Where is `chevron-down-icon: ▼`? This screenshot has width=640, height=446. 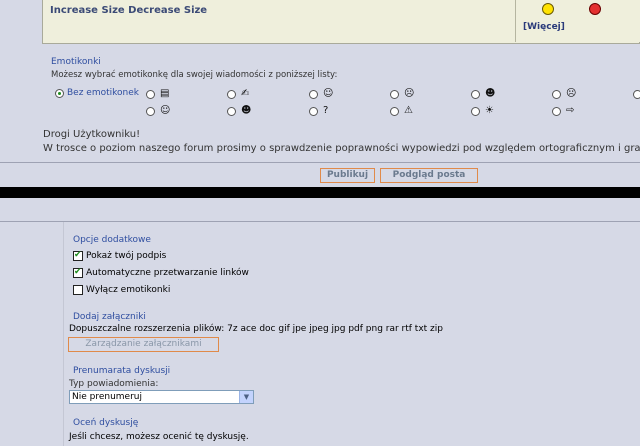
chevron-down-icon: ▼ is located at coordinates (246, 397).